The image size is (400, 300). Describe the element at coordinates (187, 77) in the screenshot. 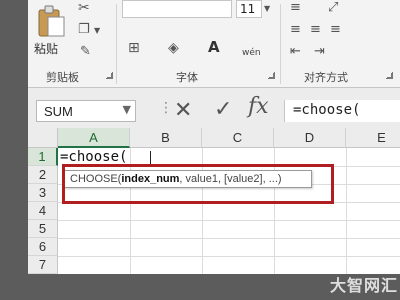

I see `font-group-label: 字体` at that location.